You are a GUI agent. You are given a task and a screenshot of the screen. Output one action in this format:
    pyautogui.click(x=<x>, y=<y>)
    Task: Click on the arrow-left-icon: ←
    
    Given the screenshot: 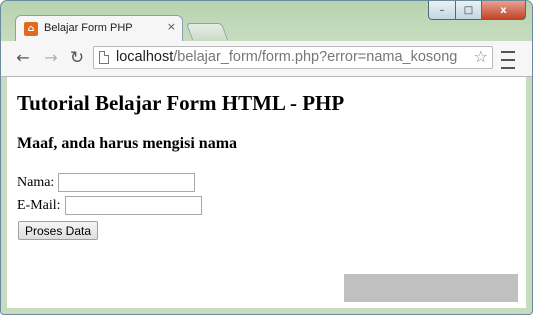 What is the action you would take?
    pyautogui.click(x=23, y=58)
    